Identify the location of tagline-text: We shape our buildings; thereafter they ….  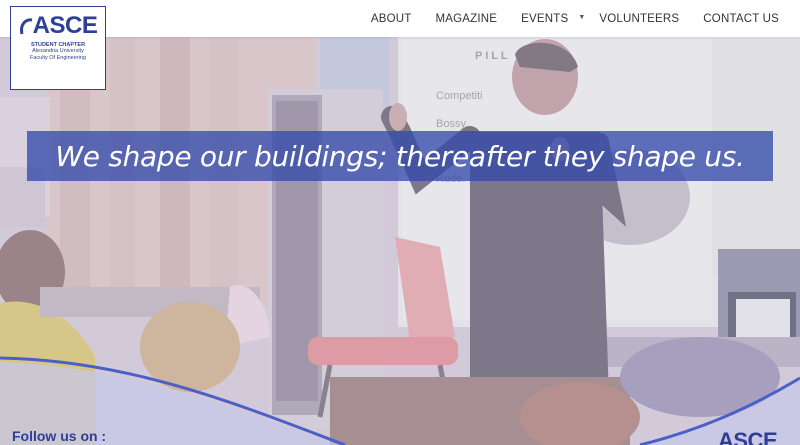
(400, 156).